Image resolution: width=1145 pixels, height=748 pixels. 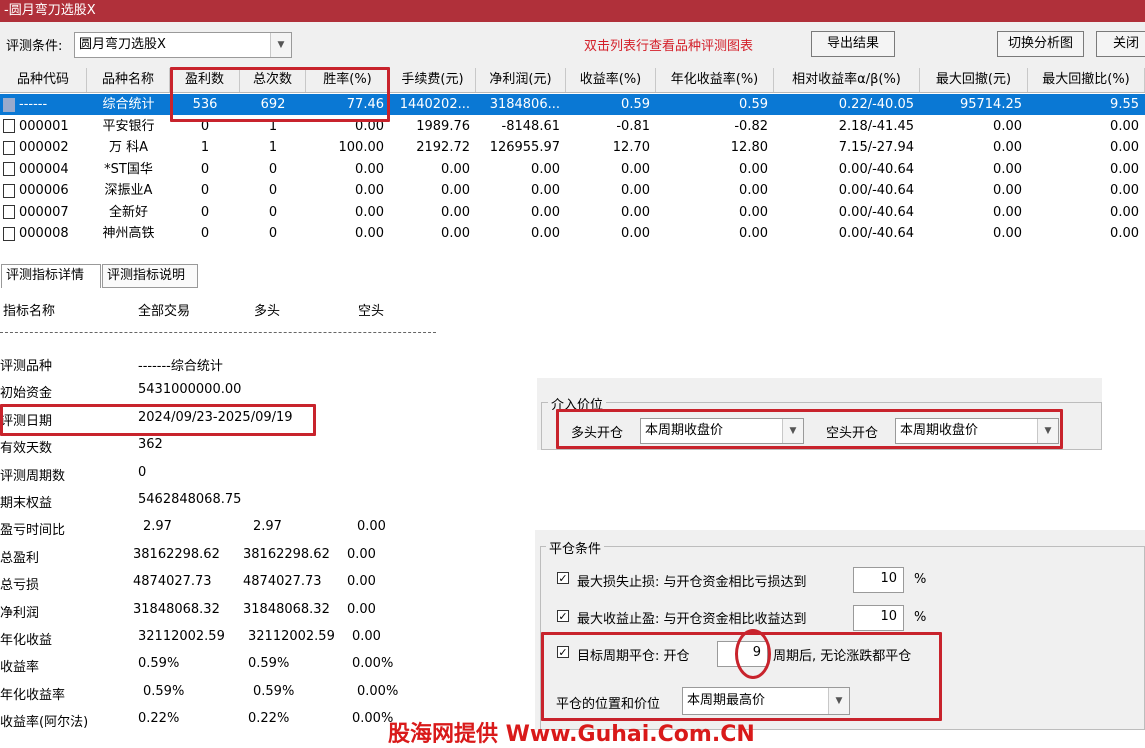 I want to click on window-title-bar: -圆月弯刀选股X, so click(x=572, y=11).